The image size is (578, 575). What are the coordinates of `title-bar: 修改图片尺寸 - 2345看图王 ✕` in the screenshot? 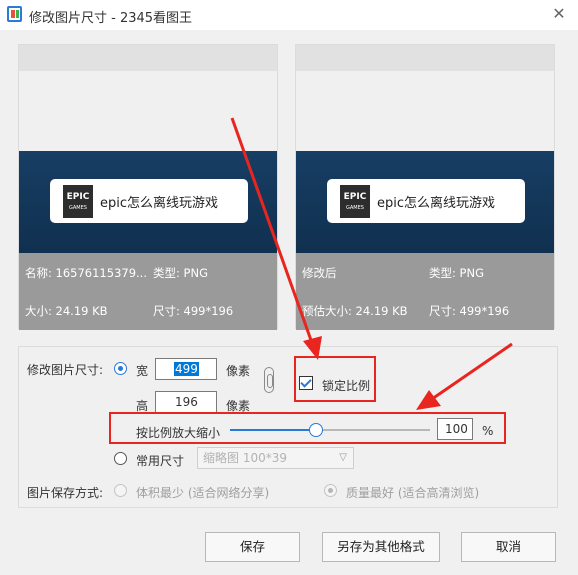 It's located at (289, 15).